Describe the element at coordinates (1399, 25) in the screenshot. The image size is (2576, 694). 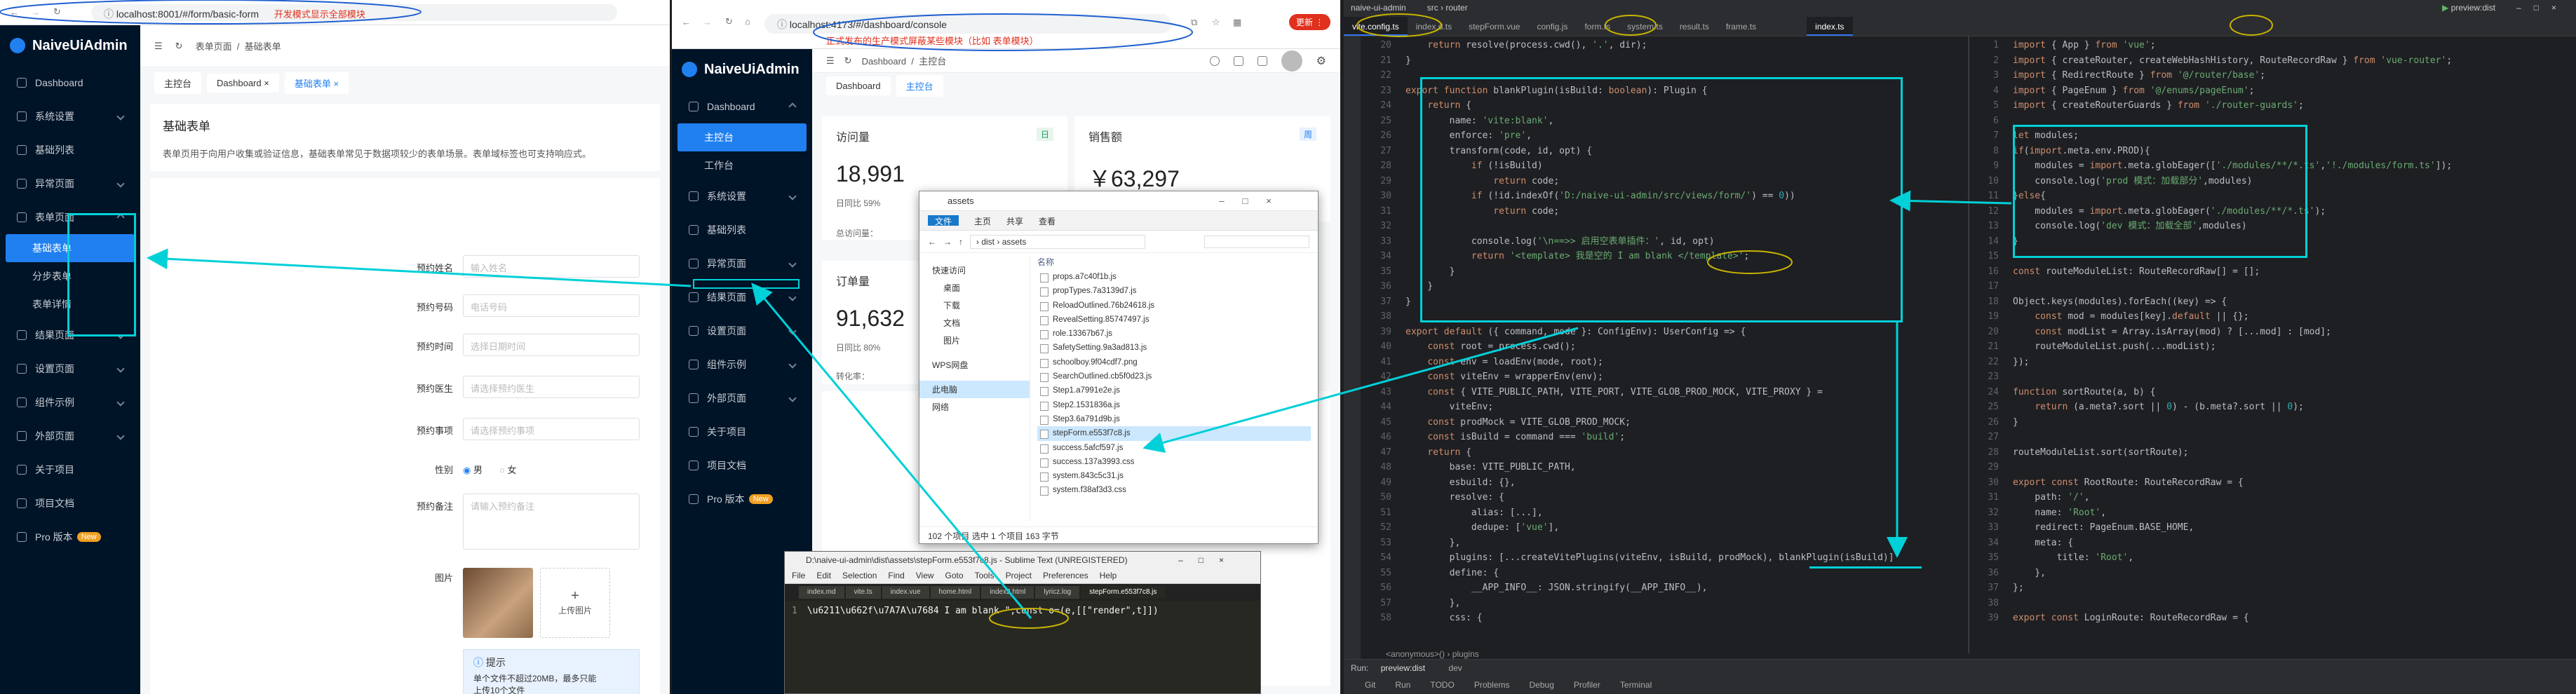
I see `circle-vite-config-tab` at that location.